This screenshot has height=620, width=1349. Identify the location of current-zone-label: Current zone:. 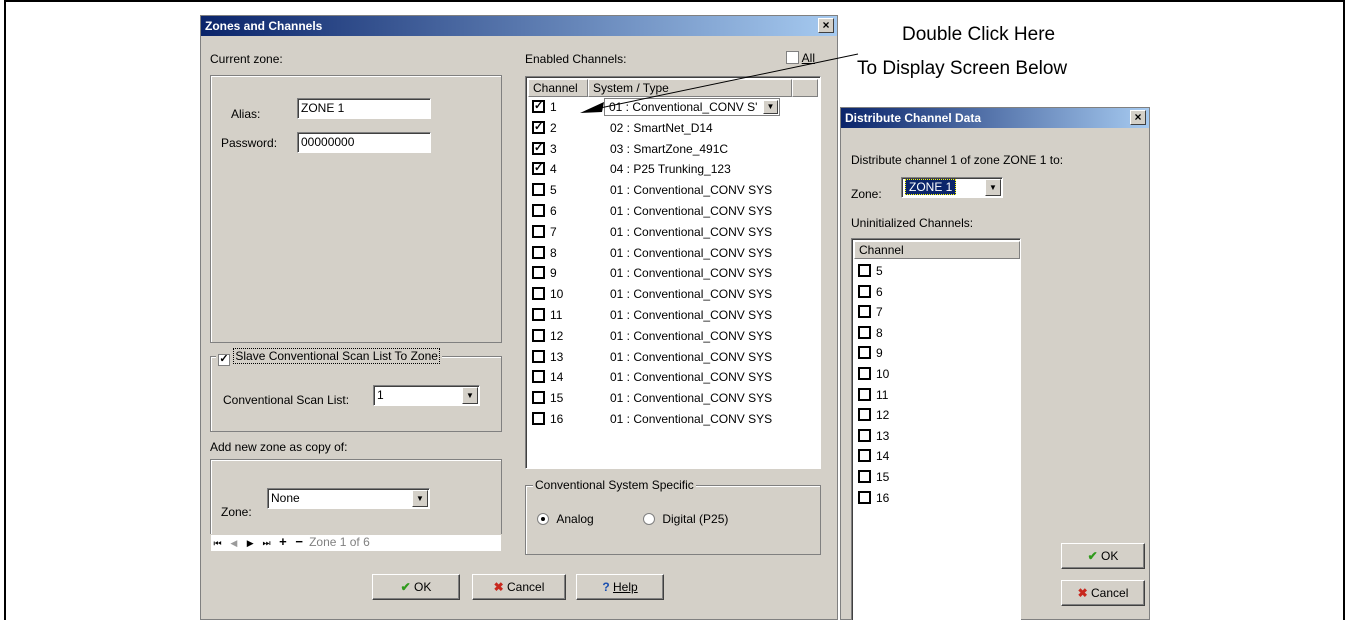
(246, 59).